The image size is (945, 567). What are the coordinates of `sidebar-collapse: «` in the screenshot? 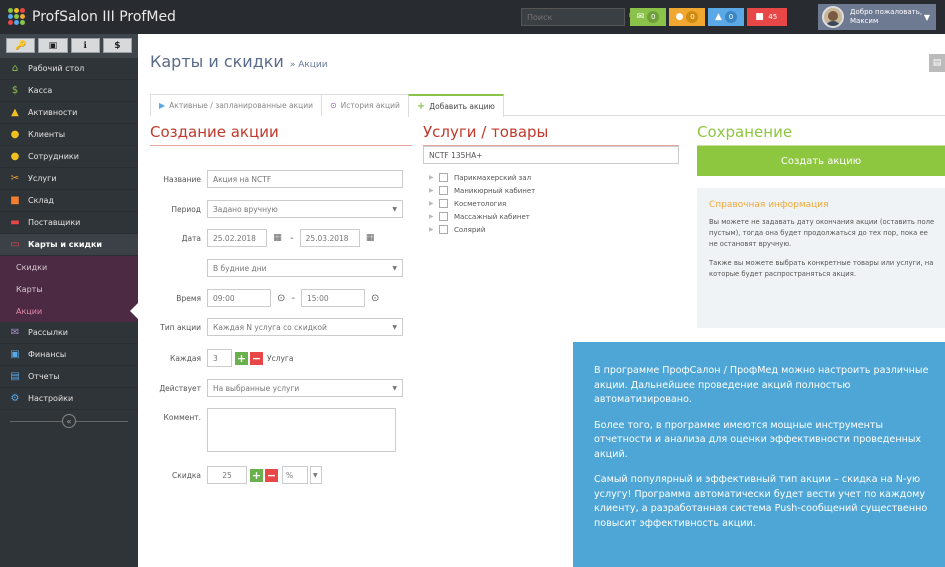 It's located at (69, 421).